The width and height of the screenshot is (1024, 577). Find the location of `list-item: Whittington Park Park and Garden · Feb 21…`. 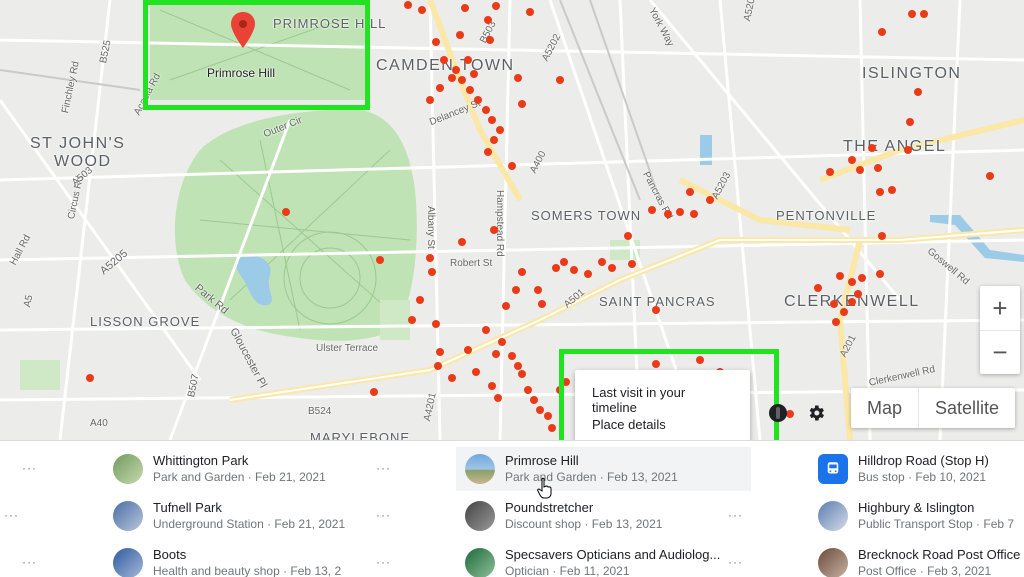

list-item: Whittington Park Park and Garden · Feb 21… is located at coordinates (219, 469).